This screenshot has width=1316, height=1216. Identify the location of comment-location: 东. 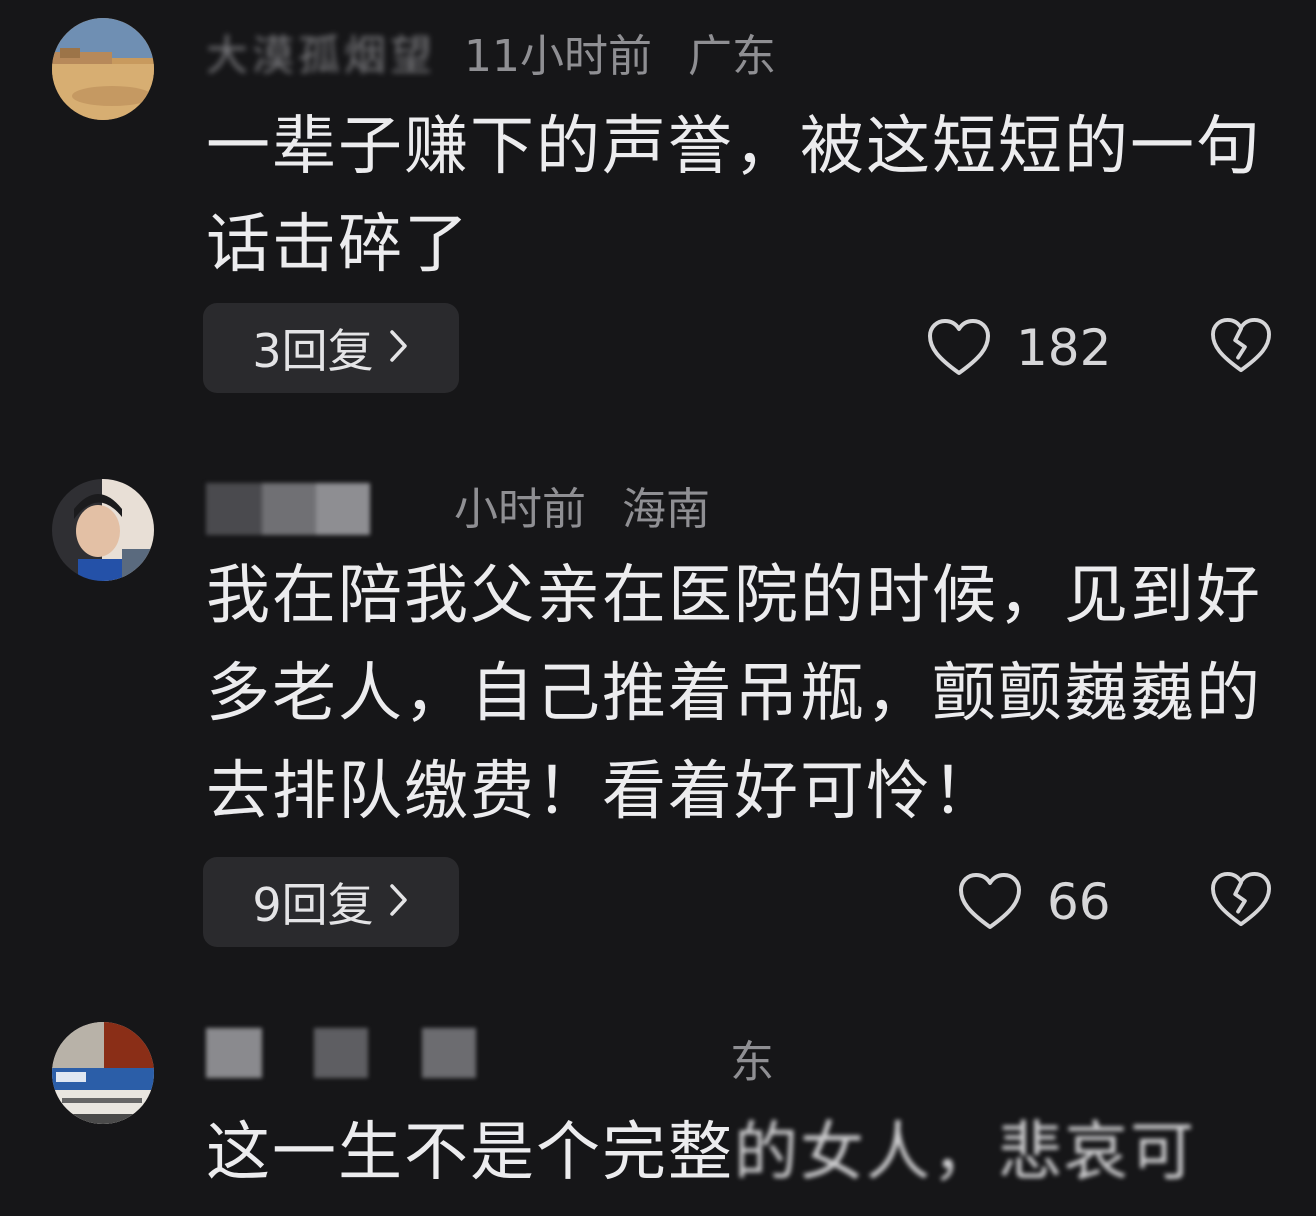
(752, 1062).